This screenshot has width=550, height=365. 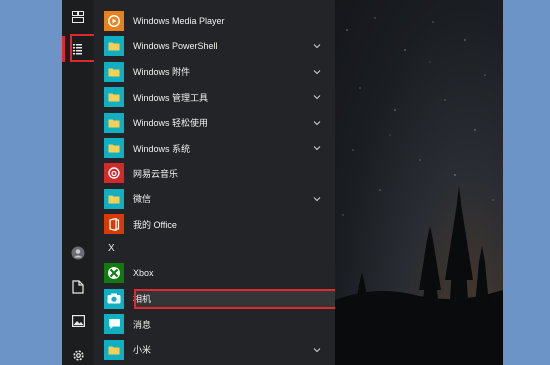 What do you see at coordinates (78, 355) in the screenshot?
I see `settings-icon` at bounding box center [78, 355].